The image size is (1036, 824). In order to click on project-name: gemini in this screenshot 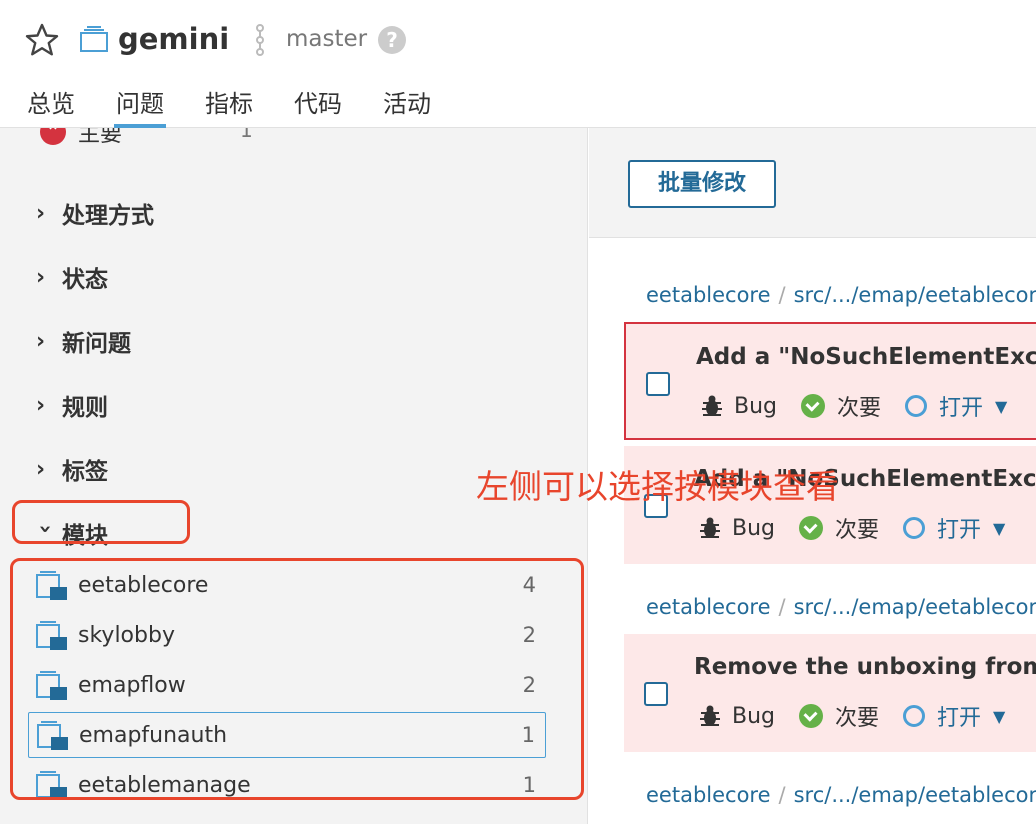, I will do `click(173, 39)`.